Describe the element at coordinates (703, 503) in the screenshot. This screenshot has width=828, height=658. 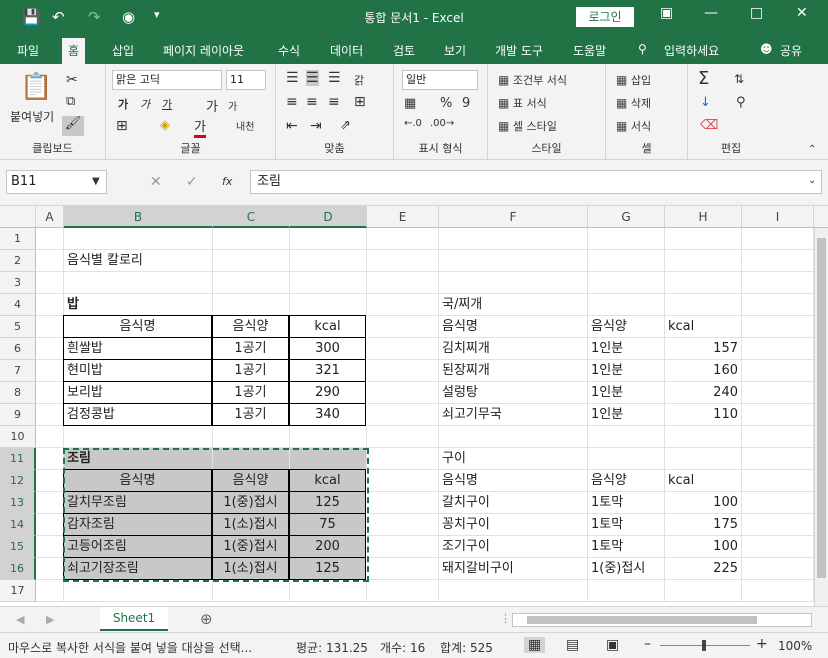
I see `cell-h13: 100` at that location.